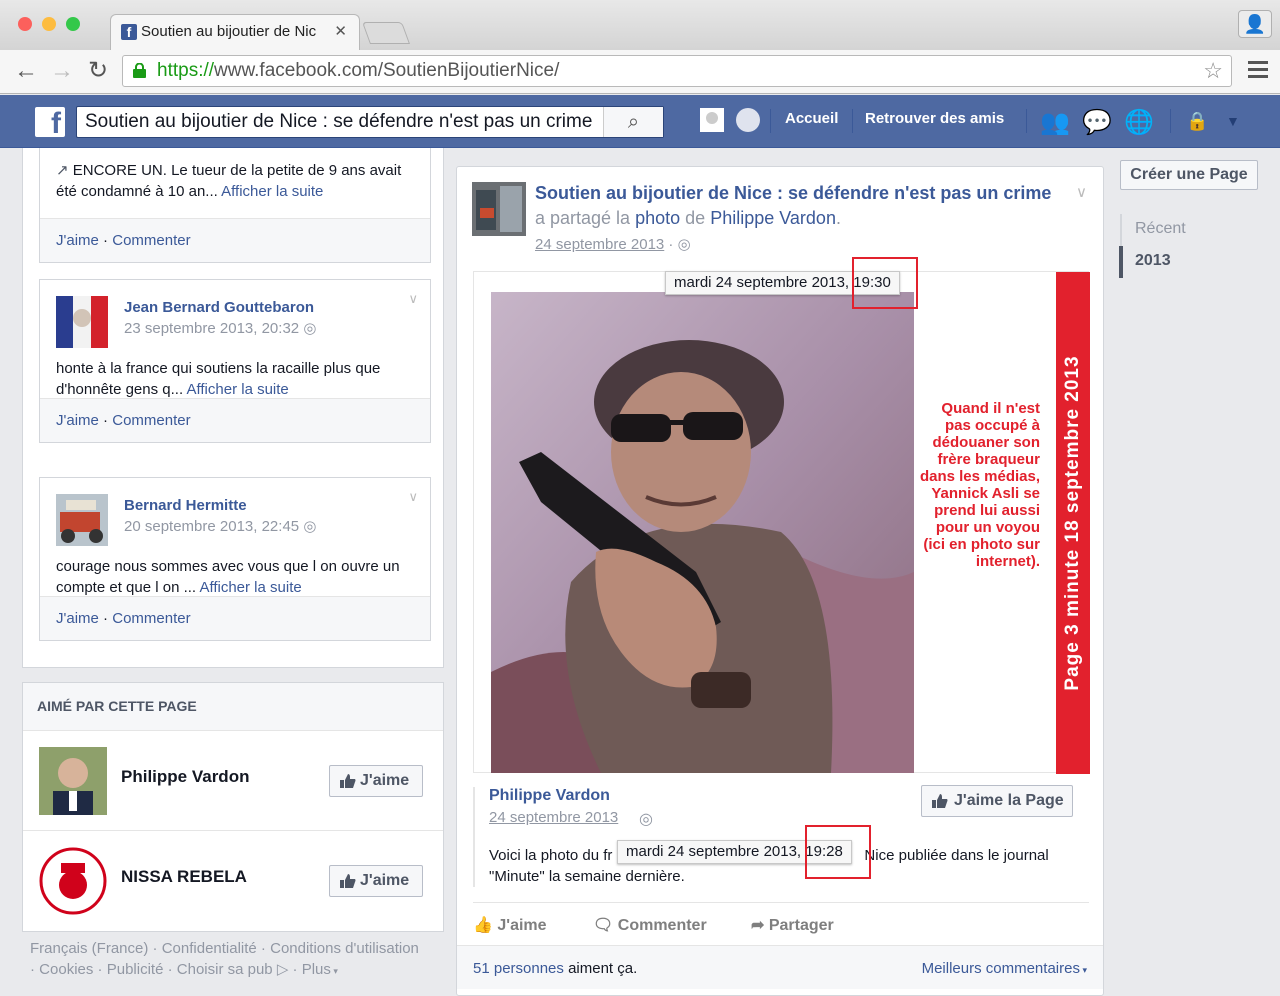 This screenshot has width=1280, height=996. I want to click on friend-requests-icon: 👥, so click(1055, 122).